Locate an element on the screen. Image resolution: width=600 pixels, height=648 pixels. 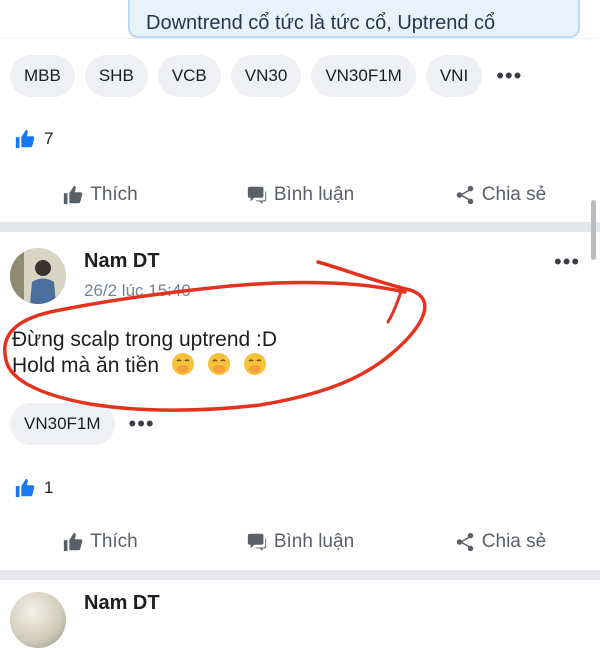
comment-button: Bình luận is located at coordinates (300, 542).